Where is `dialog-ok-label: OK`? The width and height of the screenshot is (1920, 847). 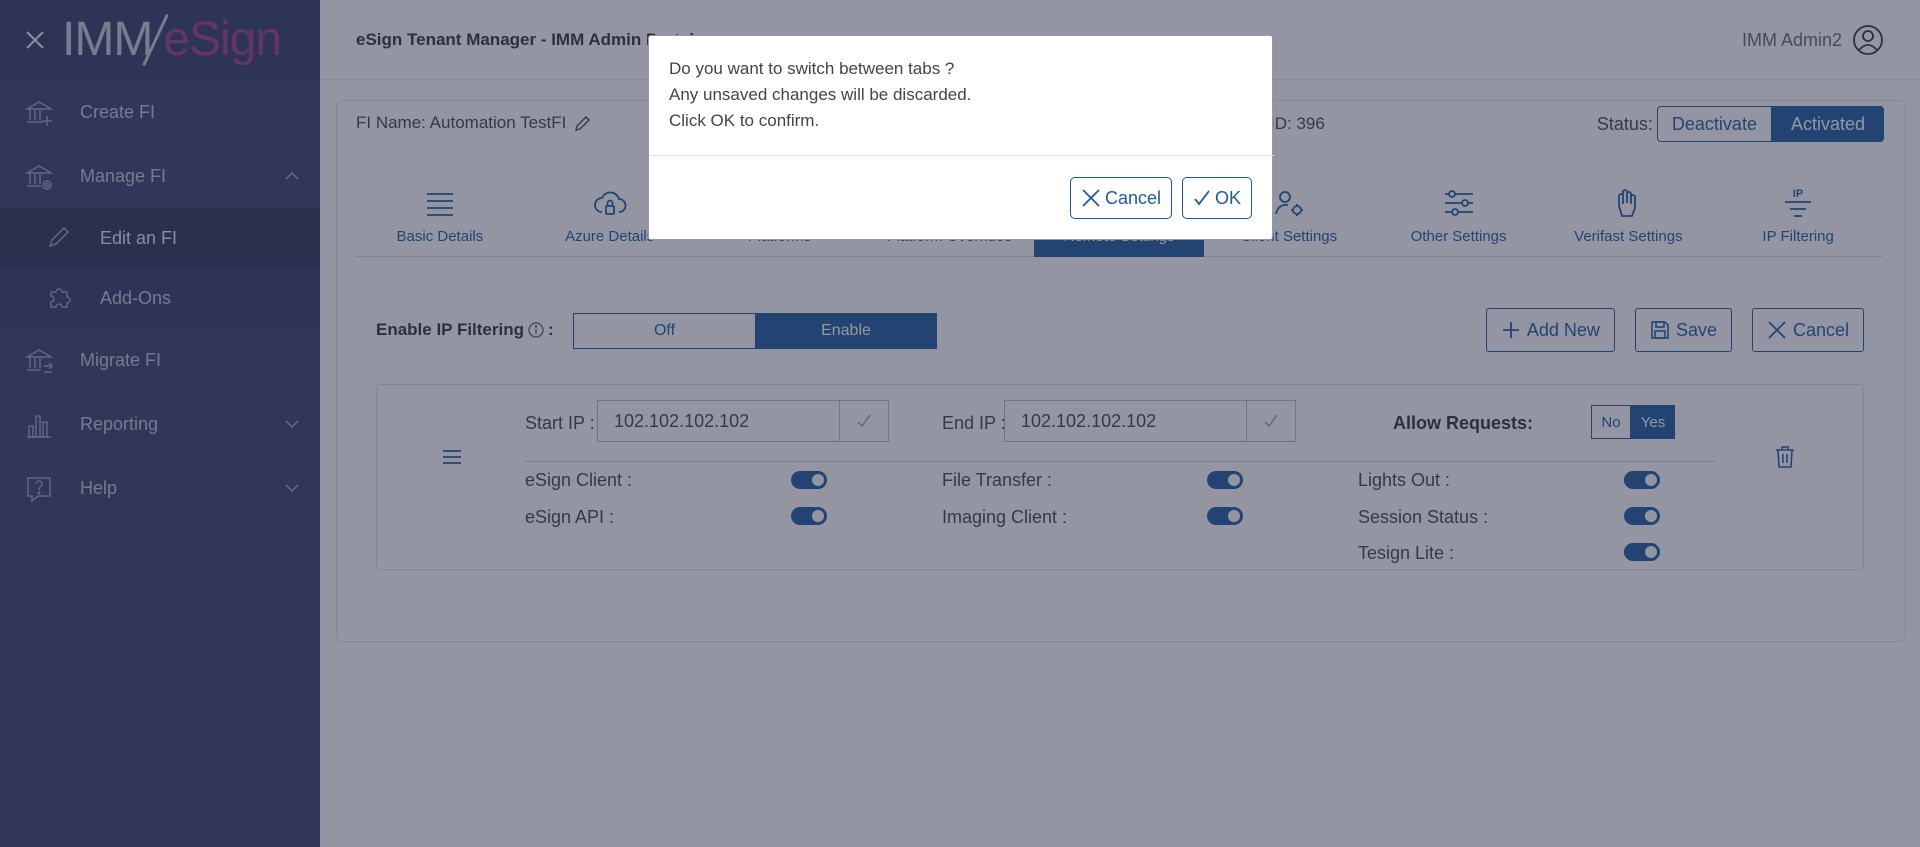 dialog-ok-label: OK is located at coordinates (1227, 197).